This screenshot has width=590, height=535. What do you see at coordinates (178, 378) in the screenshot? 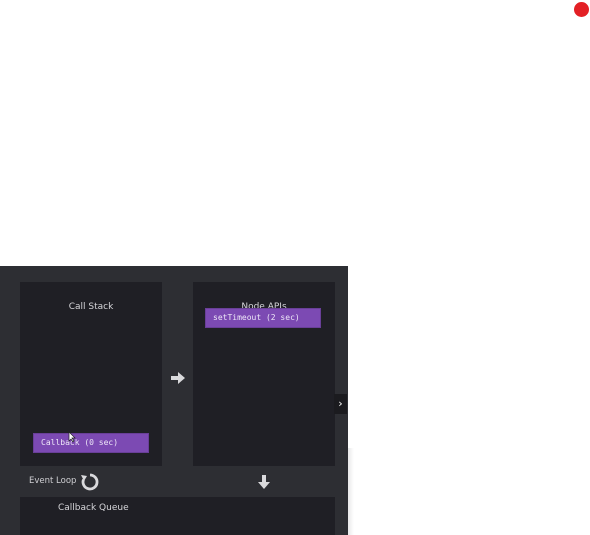
I see `arrow-right-icon` at bounding box center [178, 378].